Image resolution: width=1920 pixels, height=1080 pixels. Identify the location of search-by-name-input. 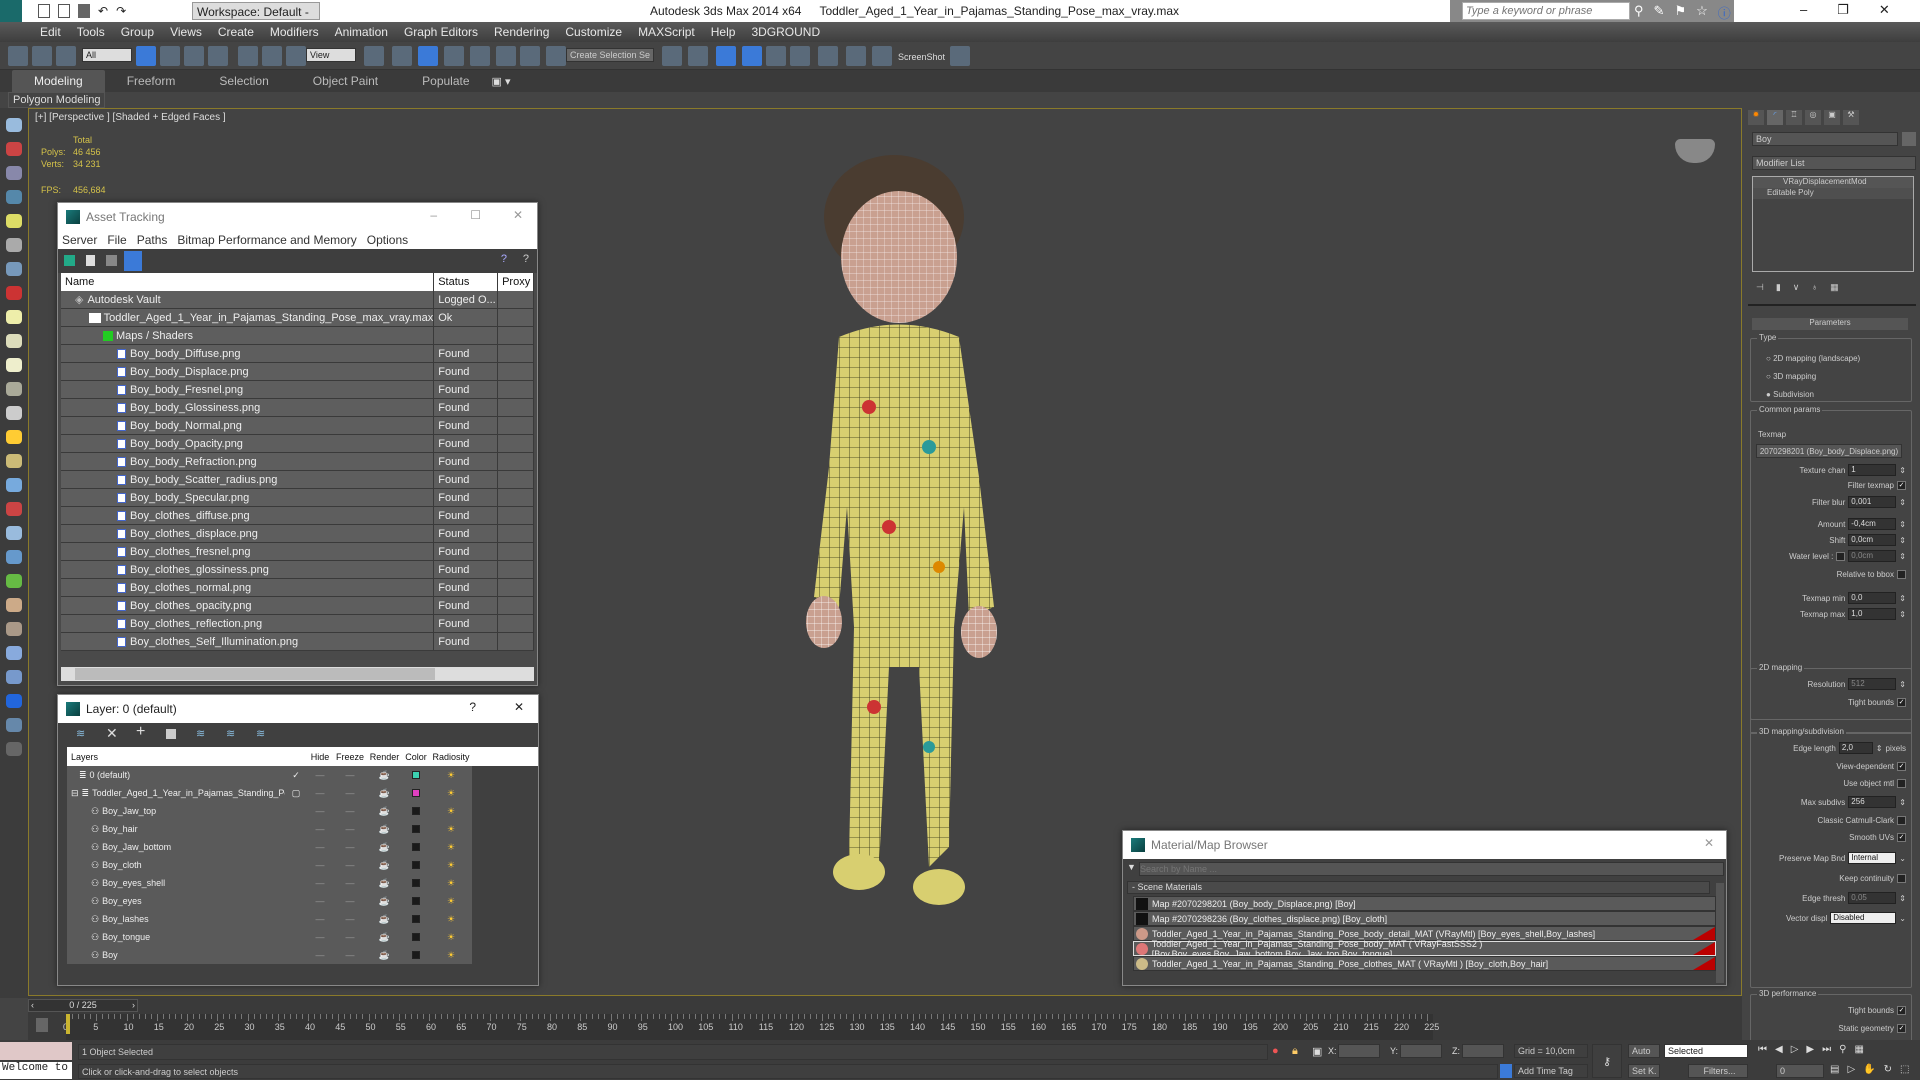
(1431, 869).